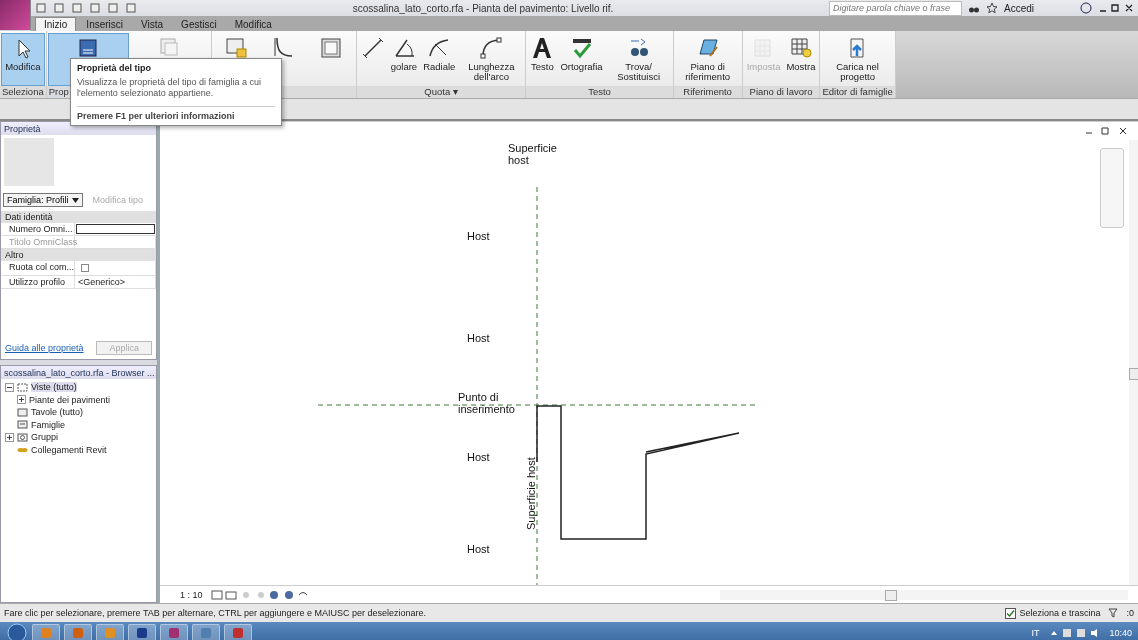 Image resolution: width=1138 pixels, height=640 pixels. I want to click on status-message: Fare clic per selezionare, premere TAB per alternare, CTRL per aggiungere e MAIUSC per deselezionare., so click(216, 613).